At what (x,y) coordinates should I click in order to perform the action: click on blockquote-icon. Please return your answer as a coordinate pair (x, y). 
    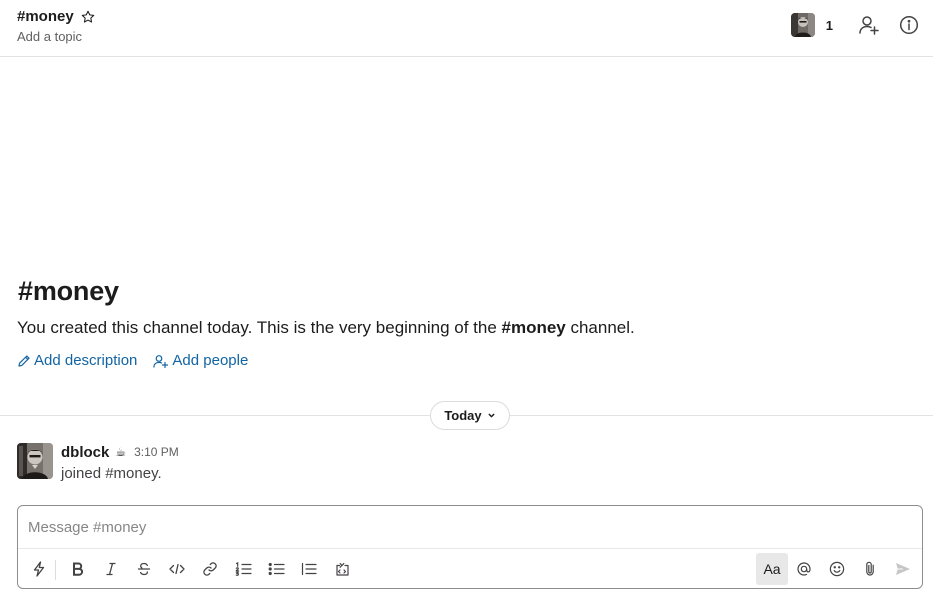
    Looking at the image, I should click on (309, 569).